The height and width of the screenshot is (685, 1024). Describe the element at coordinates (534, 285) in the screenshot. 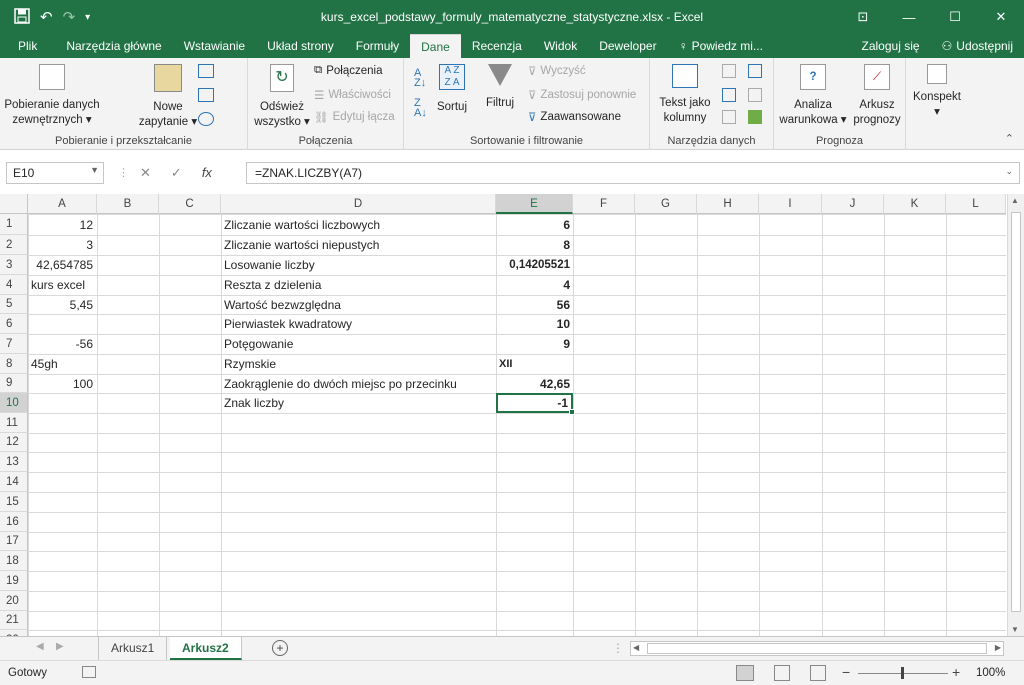

I see `cell-E4: 4` at that location.